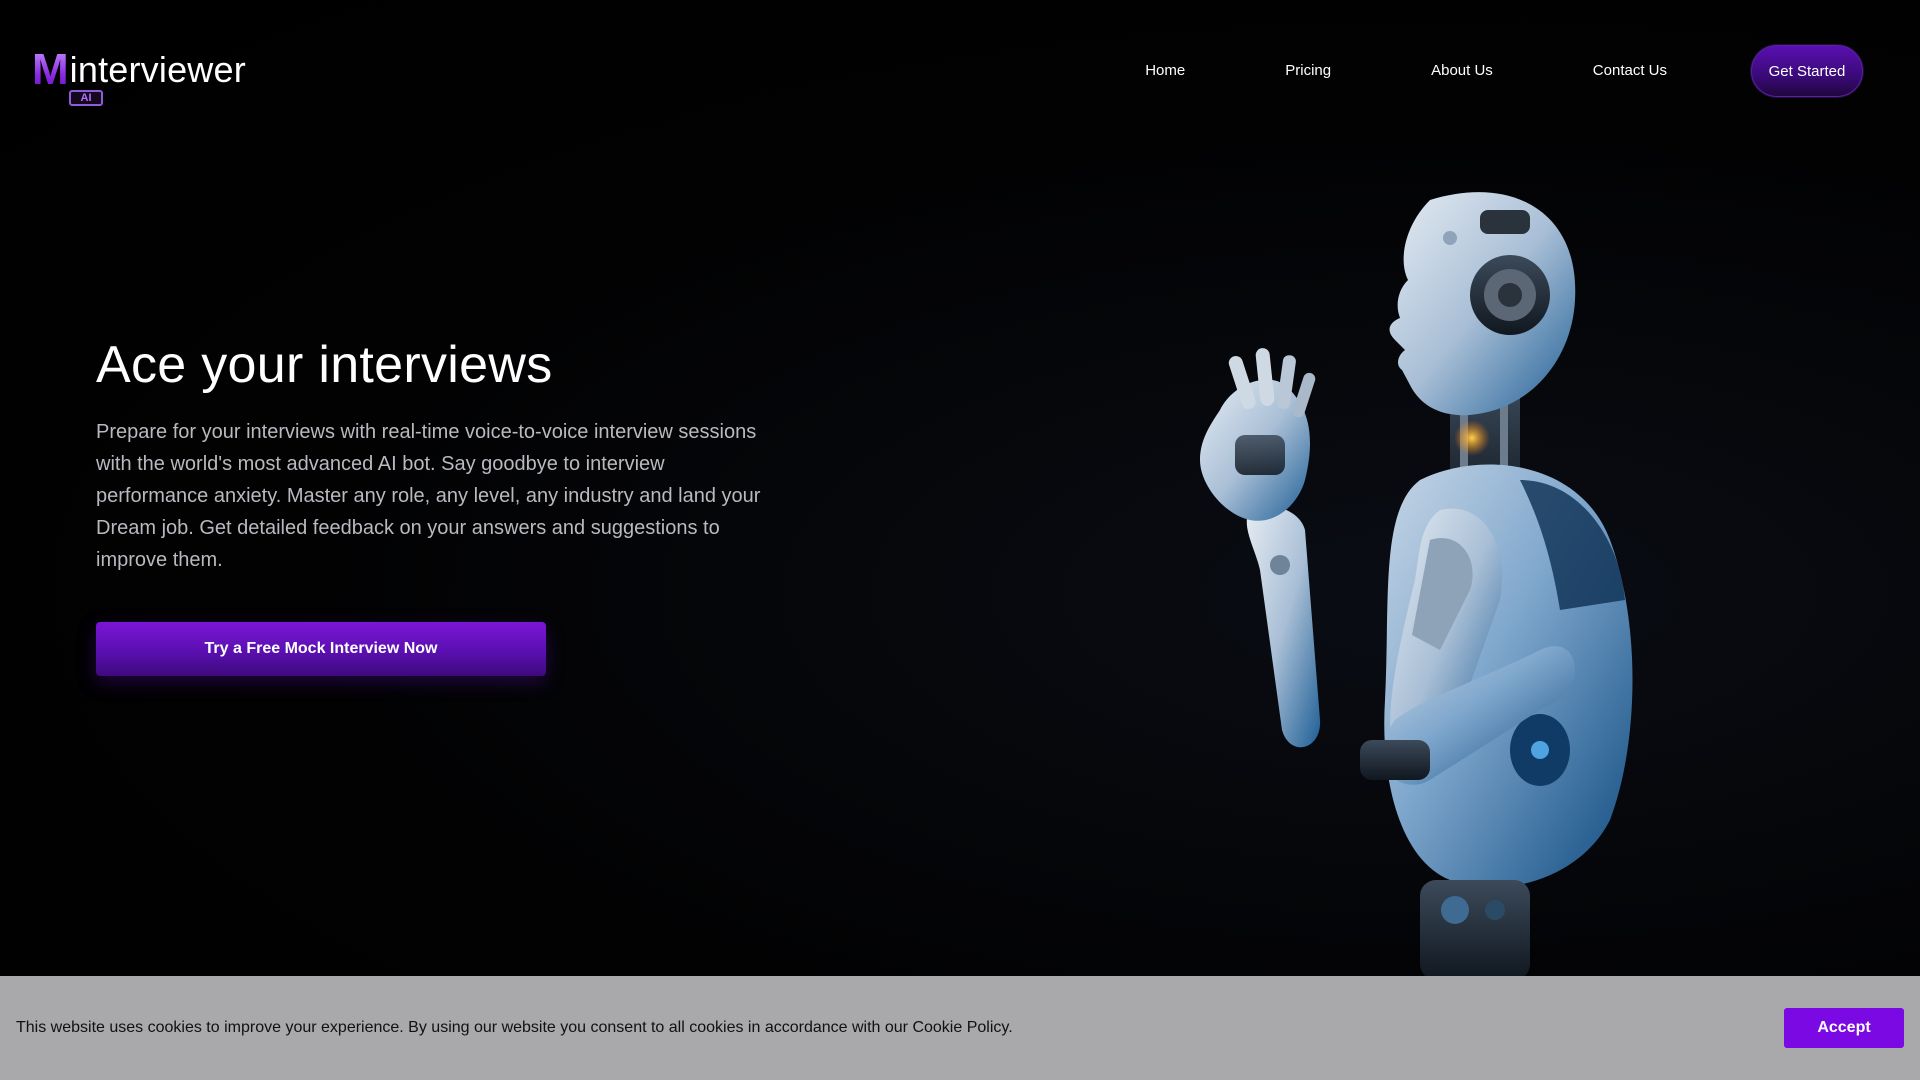  What do you see at coordinates (1630, 71) in the screenshot?
I see `nav-contact-us: Contact Us` at bounding box center [1630, 71].